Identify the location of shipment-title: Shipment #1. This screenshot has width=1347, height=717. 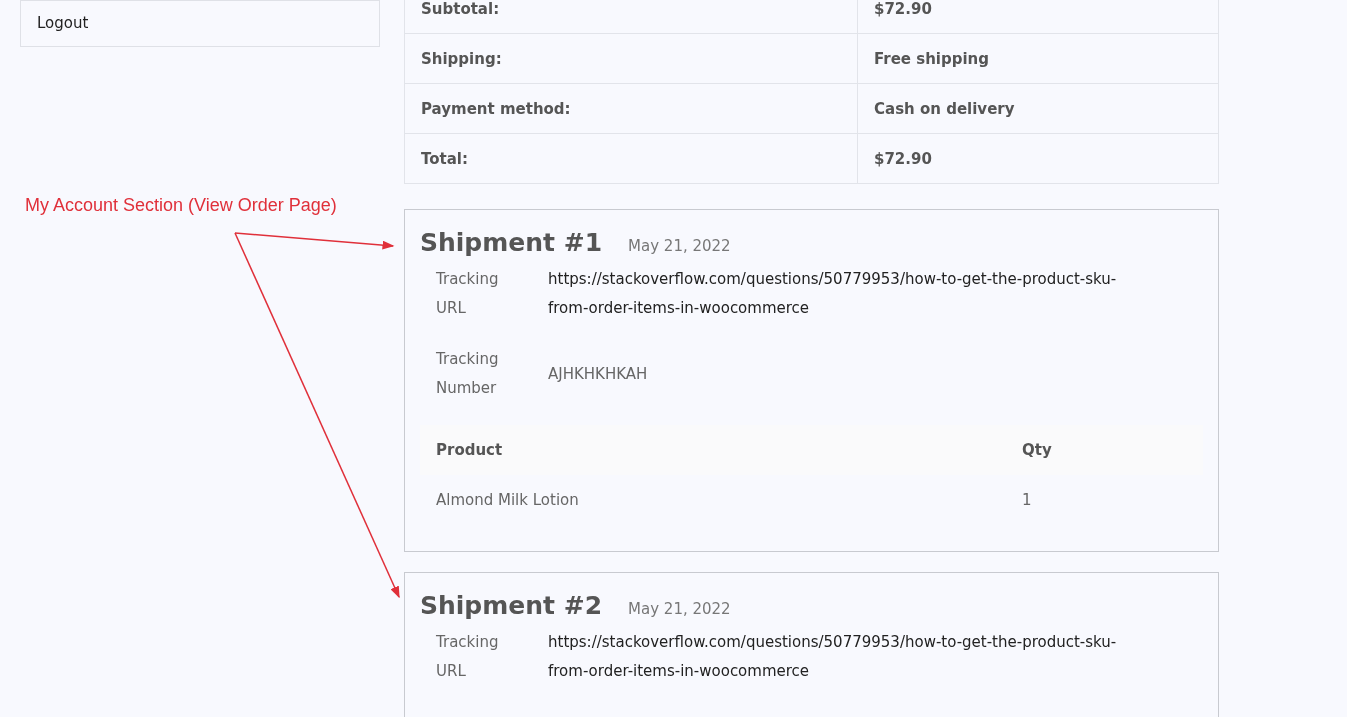
(511, 242).